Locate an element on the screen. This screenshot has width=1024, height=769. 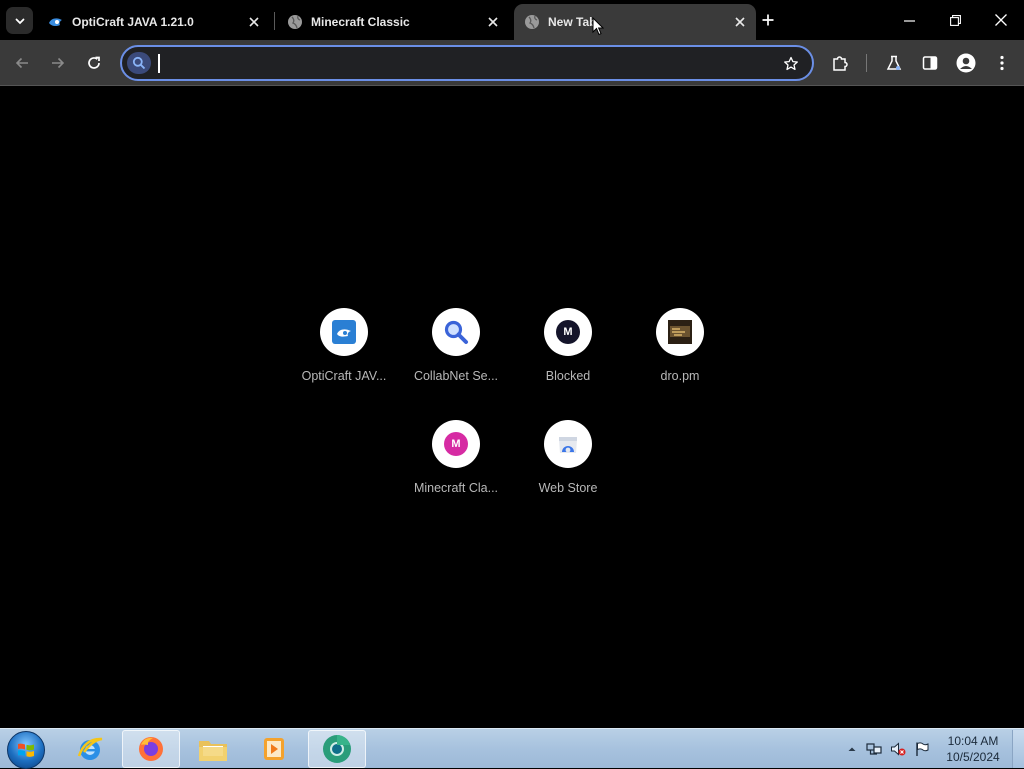
side-panel-icon is located at coordinates (930, 63).